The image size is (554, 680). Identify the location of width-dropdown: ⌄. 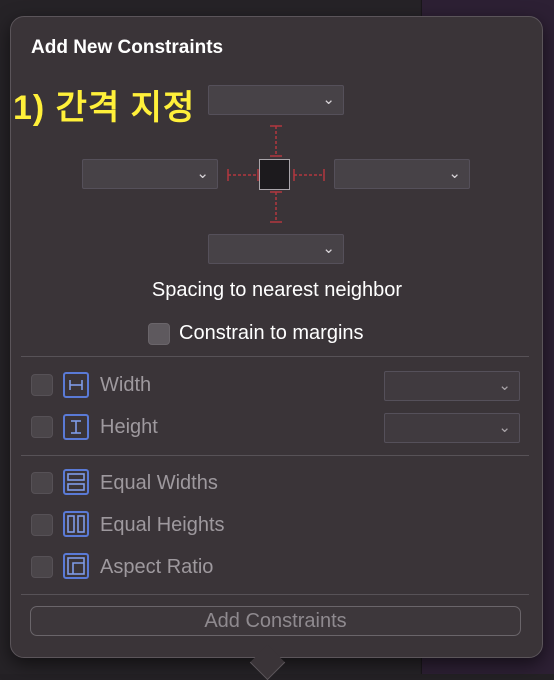
(452, 386).